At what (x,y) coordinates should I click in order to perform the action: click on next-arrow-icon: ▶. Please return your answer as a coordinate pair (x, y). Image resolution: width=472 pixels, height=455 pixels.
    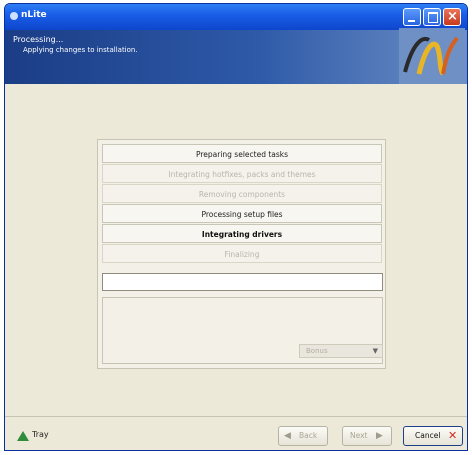
    Looking at the image, I should click on (379, 436).